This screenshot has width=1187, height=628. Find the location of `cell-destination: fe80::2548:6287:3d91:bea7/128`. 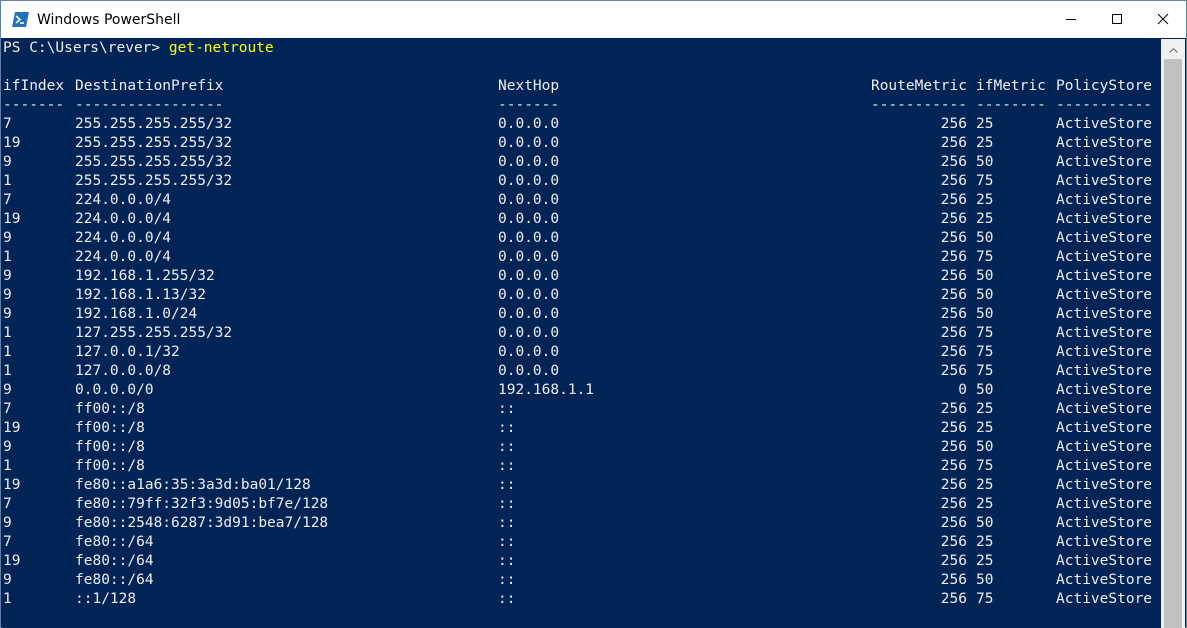

cell-destination: fe80::2548:6287:3d91:bea7/128 is located at coordinates (202, 523).